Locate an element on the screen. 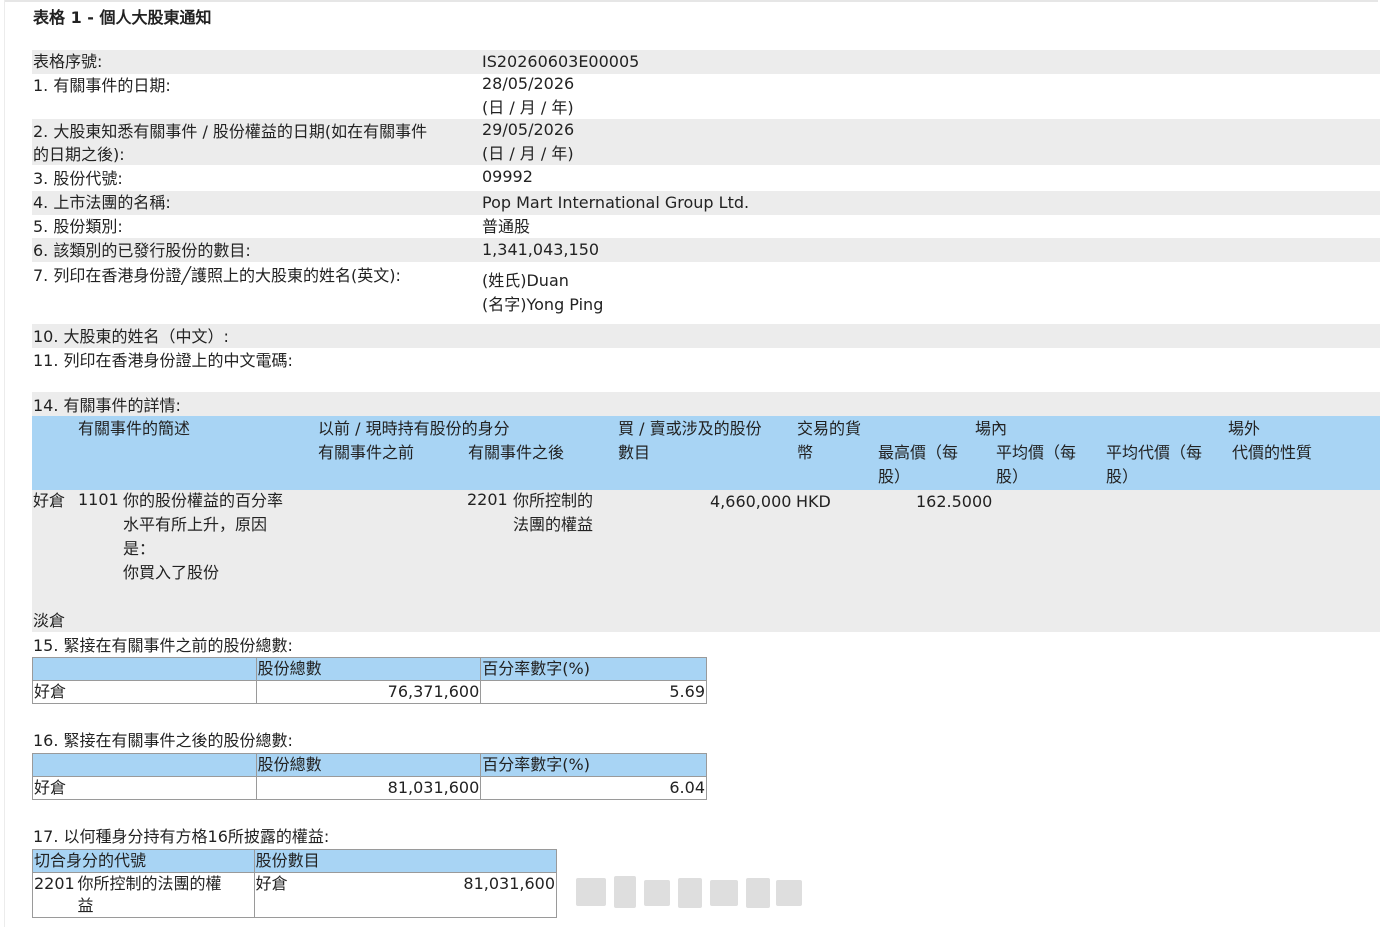 The width and height of the screenshot is (1380, 927). issuer-name-label: 4. 上市法團的名稱: is located at coordinates (102, 202).